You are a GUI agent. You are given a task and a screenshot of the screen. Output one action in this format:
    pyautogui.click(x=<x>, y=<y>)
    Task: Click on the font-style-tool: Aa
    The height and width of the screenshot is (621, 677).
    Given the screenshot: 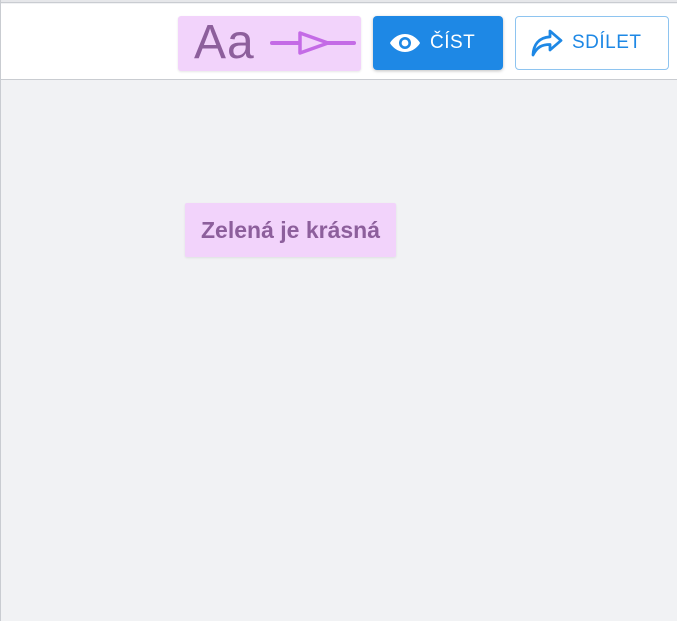 What is the action you would take?
    pyautogui.click(x=269, y=43)
    